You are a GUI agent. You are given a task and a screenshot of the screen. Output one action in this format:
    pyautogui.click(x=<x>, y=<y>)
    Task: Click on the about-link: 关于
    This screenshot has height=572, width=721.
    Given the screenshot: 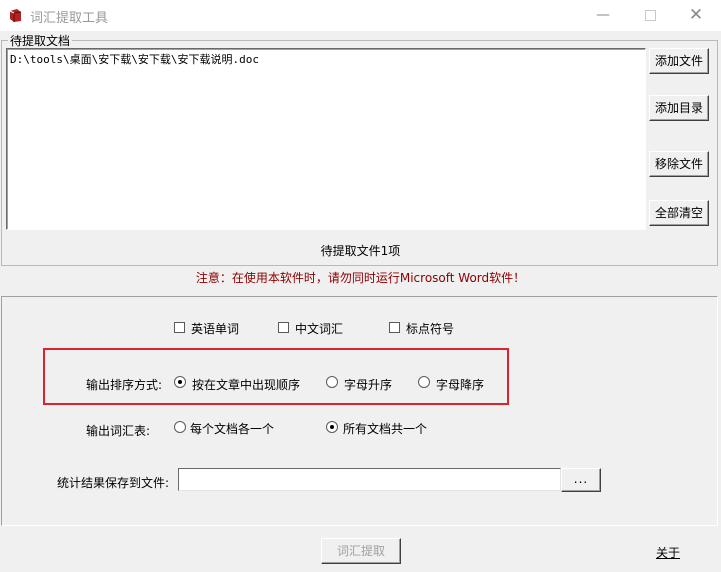 What is the action you would take?
    pyautogui.click(x=668, y=552)
    